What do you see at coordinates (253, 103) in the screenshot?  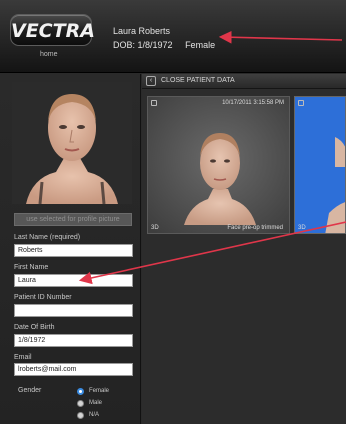 I see `thumbnail-timestamp: 10/17/2011 3:15:58 PM` at bounding box center [253, 103].